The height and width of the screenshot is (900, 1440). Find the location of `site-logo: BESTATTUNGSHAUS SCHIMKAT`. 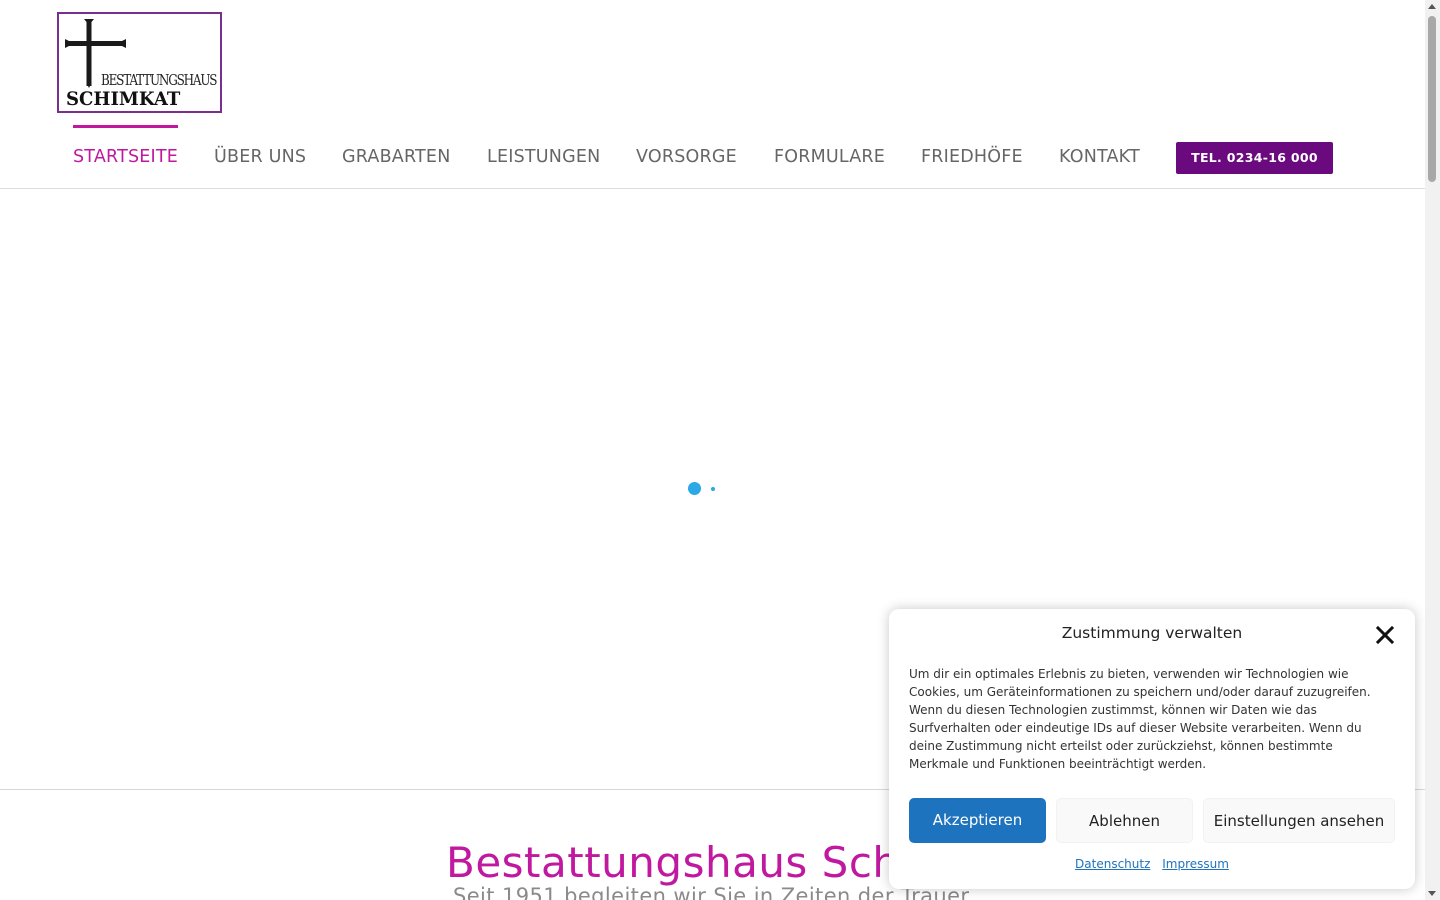

site-logo: BESTATTUNGSHAUS SCHIMKAT is located at coordinates (139, 62).